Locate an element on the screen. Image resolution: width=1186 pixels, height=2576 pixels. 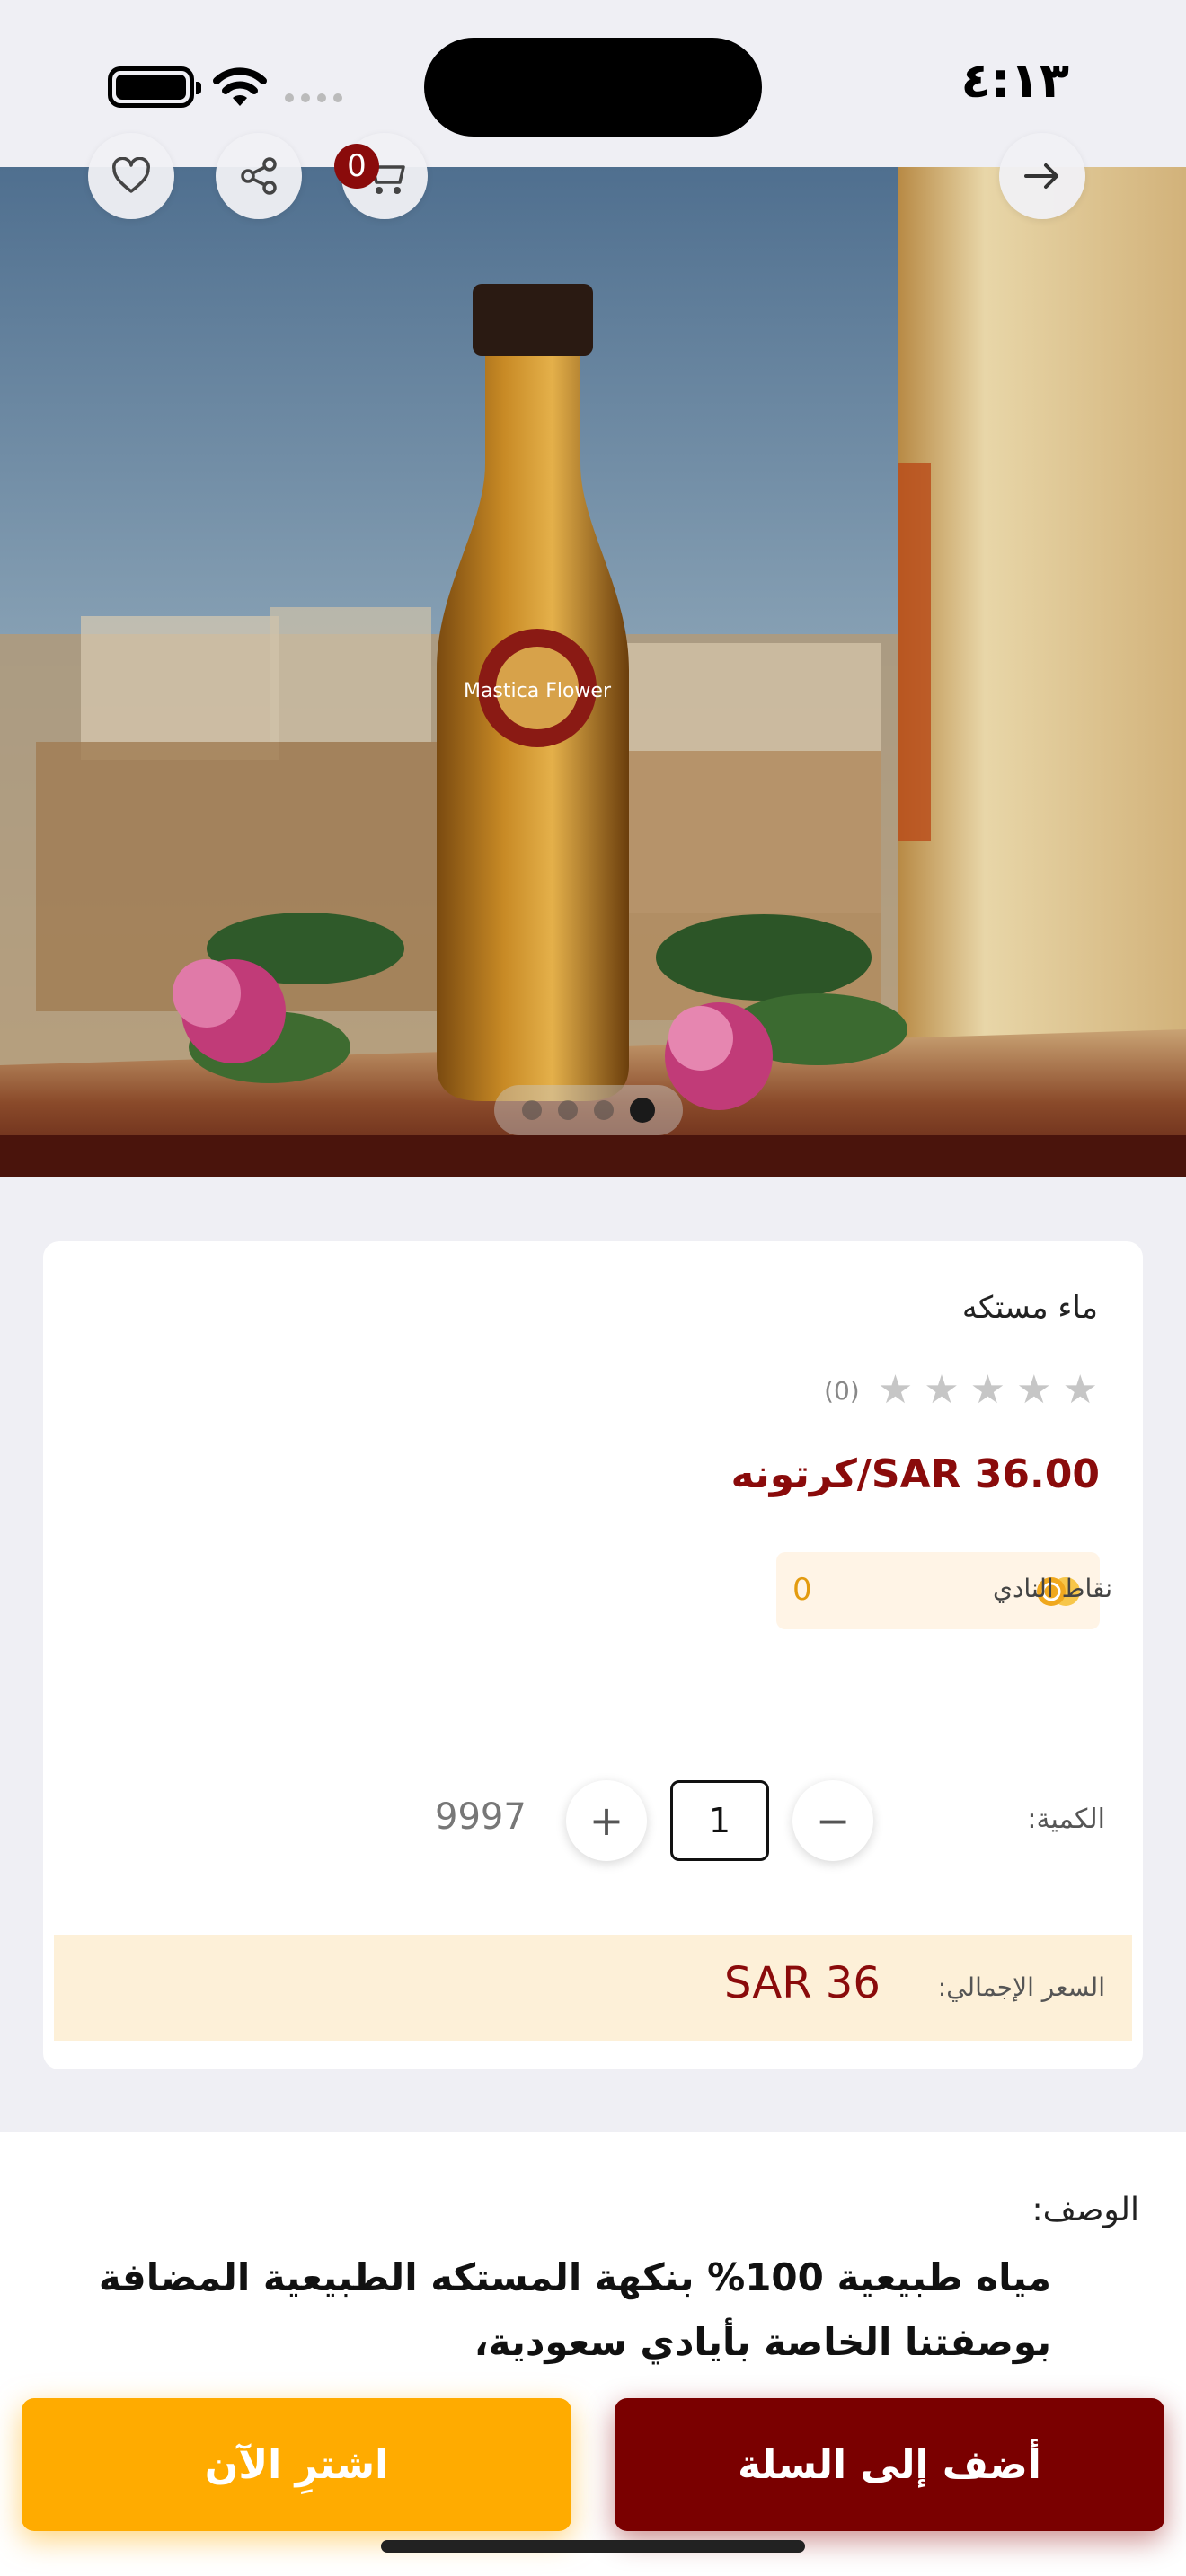
favorite-button is located at coordinates (131, 176).